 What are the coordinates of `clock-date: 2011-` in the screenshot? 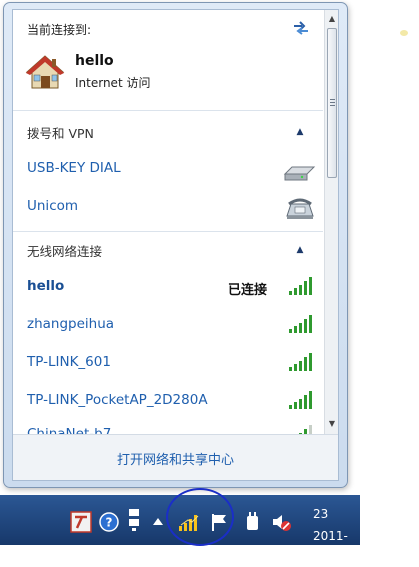 It's located at (330, 536).